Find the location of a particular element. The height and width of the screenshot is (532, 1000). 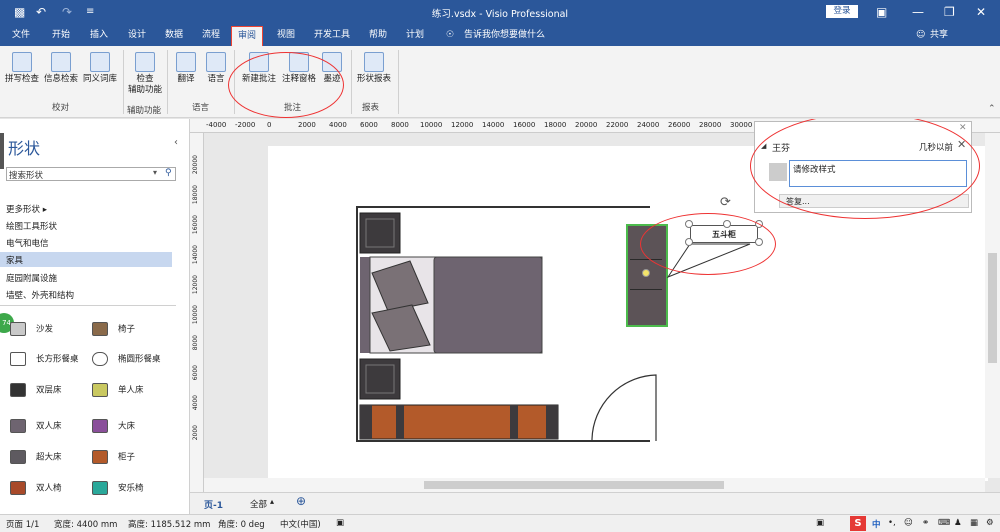

microphone-icon: ⚭ is located at coordinates (925, 523).